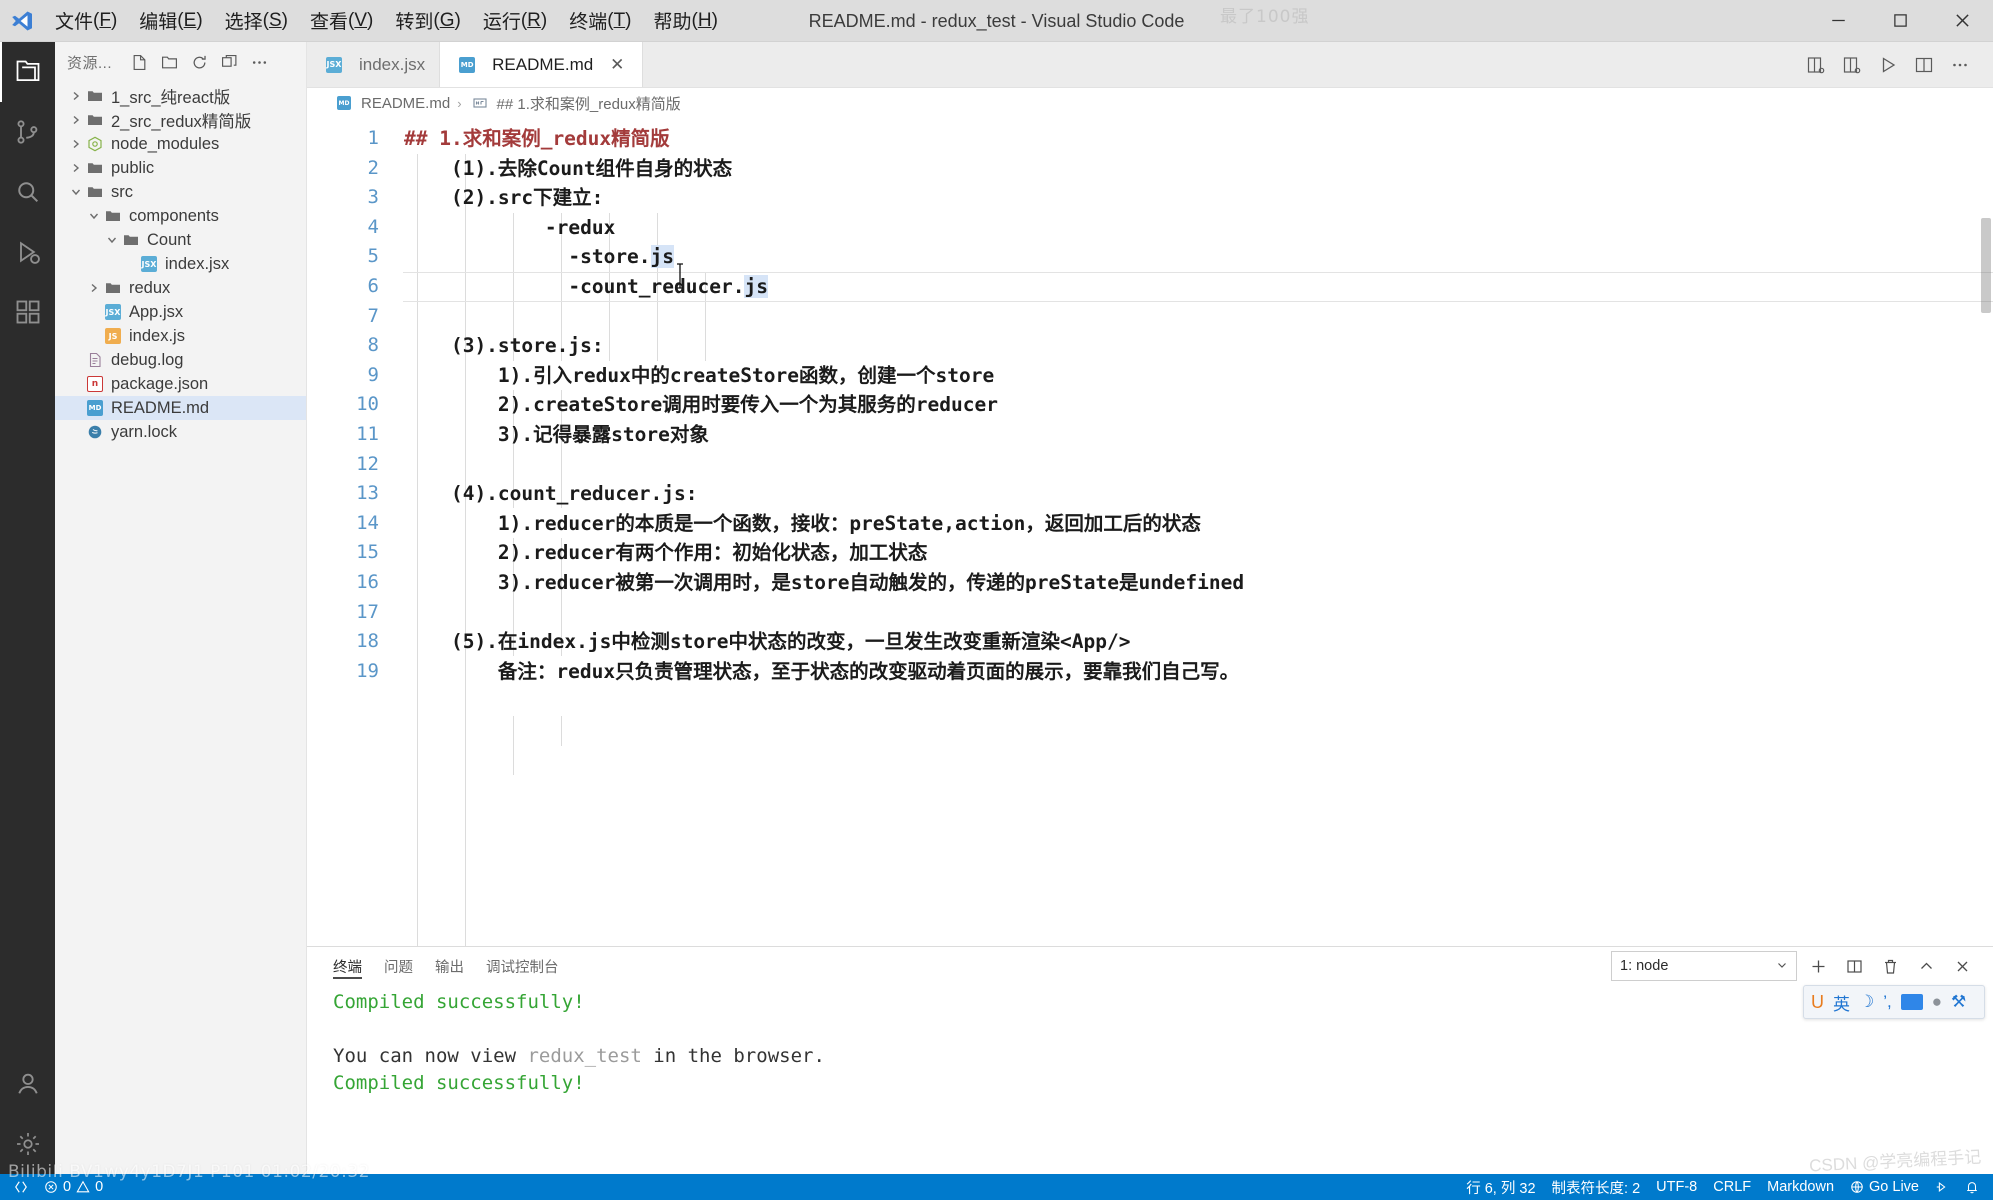 The height and width of the screenshot is (1200, 1993). I want to click on watermark-top: 最了100强, so click(1265, 17).